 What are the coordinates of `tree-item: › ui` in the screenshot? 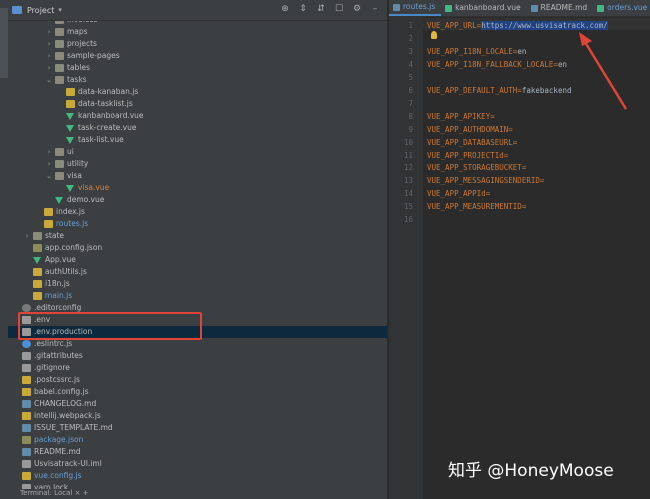 It's located at (197, 152).